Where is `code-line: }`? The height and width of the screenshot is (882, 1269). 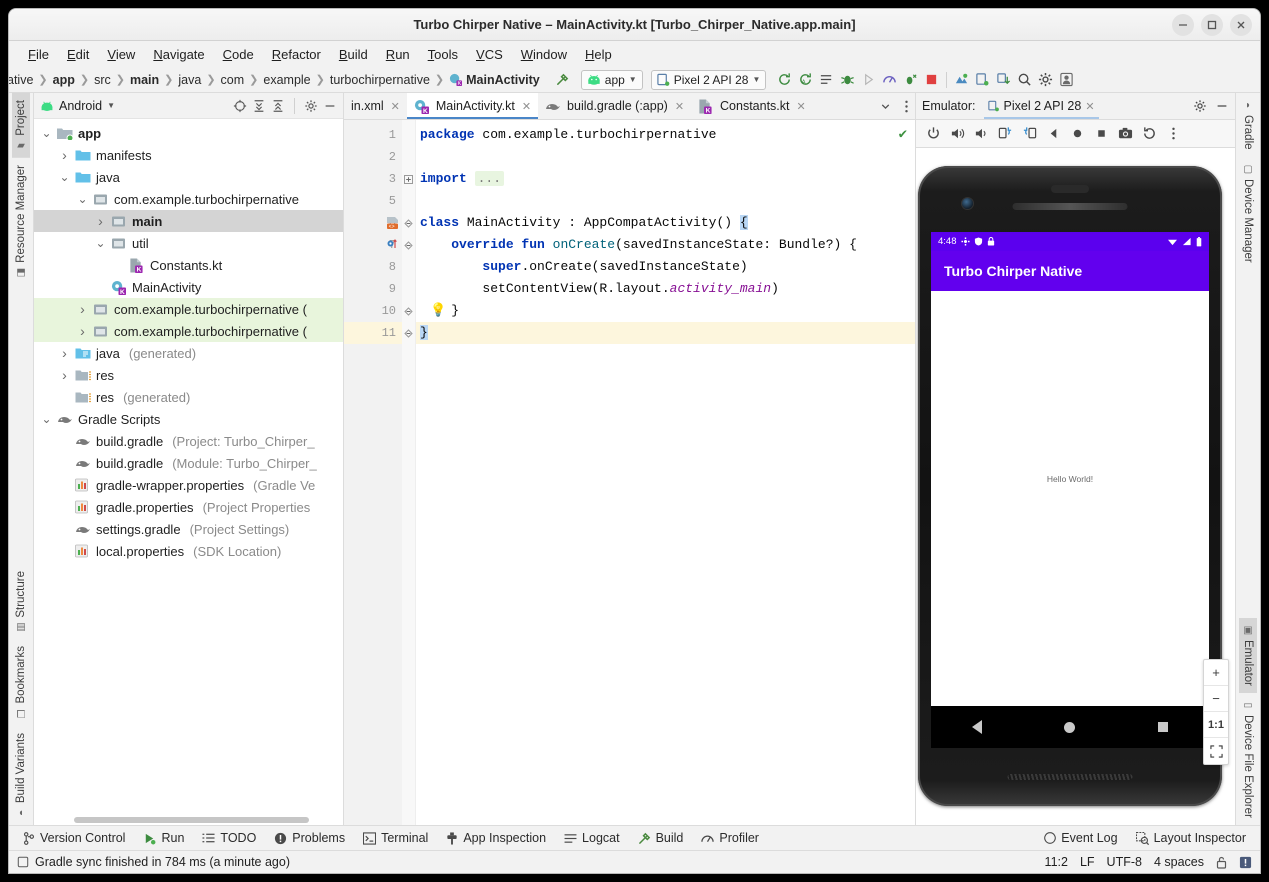
code-line: } is located at coordinates (665, 333).